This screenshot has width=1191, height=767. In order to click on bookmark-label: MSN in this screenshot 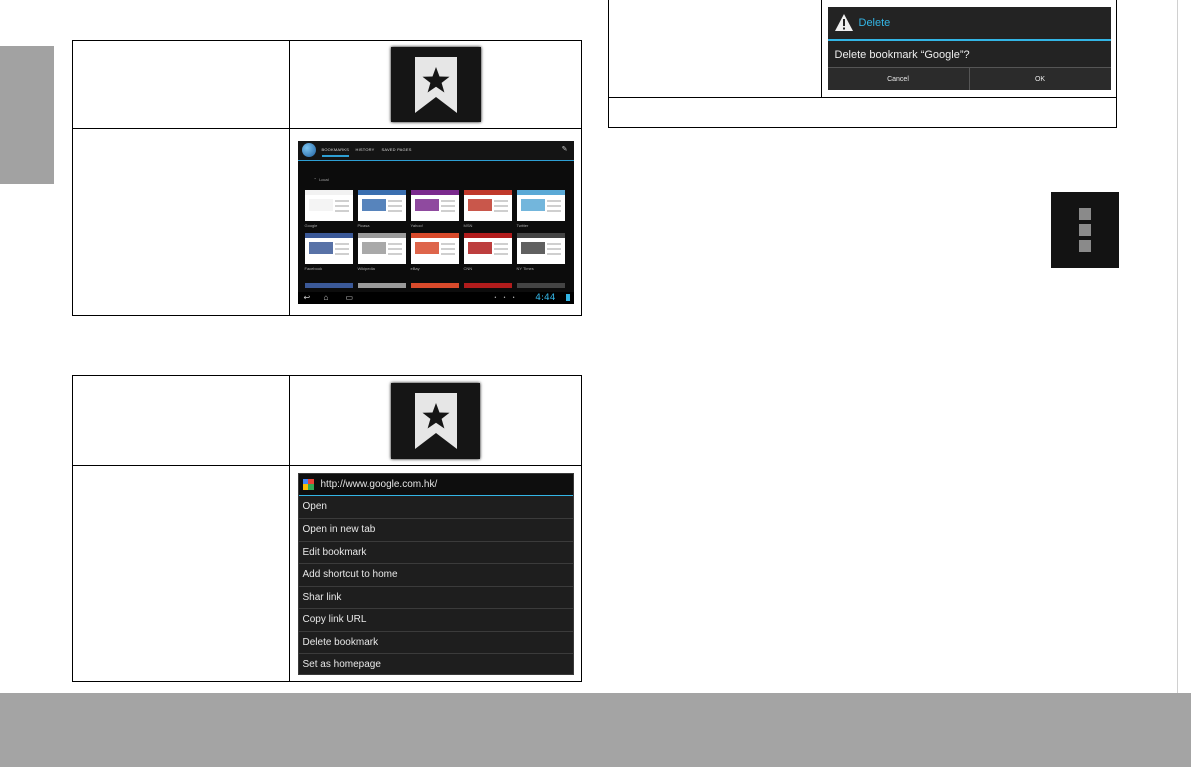, I will do `click(468, 225)`.